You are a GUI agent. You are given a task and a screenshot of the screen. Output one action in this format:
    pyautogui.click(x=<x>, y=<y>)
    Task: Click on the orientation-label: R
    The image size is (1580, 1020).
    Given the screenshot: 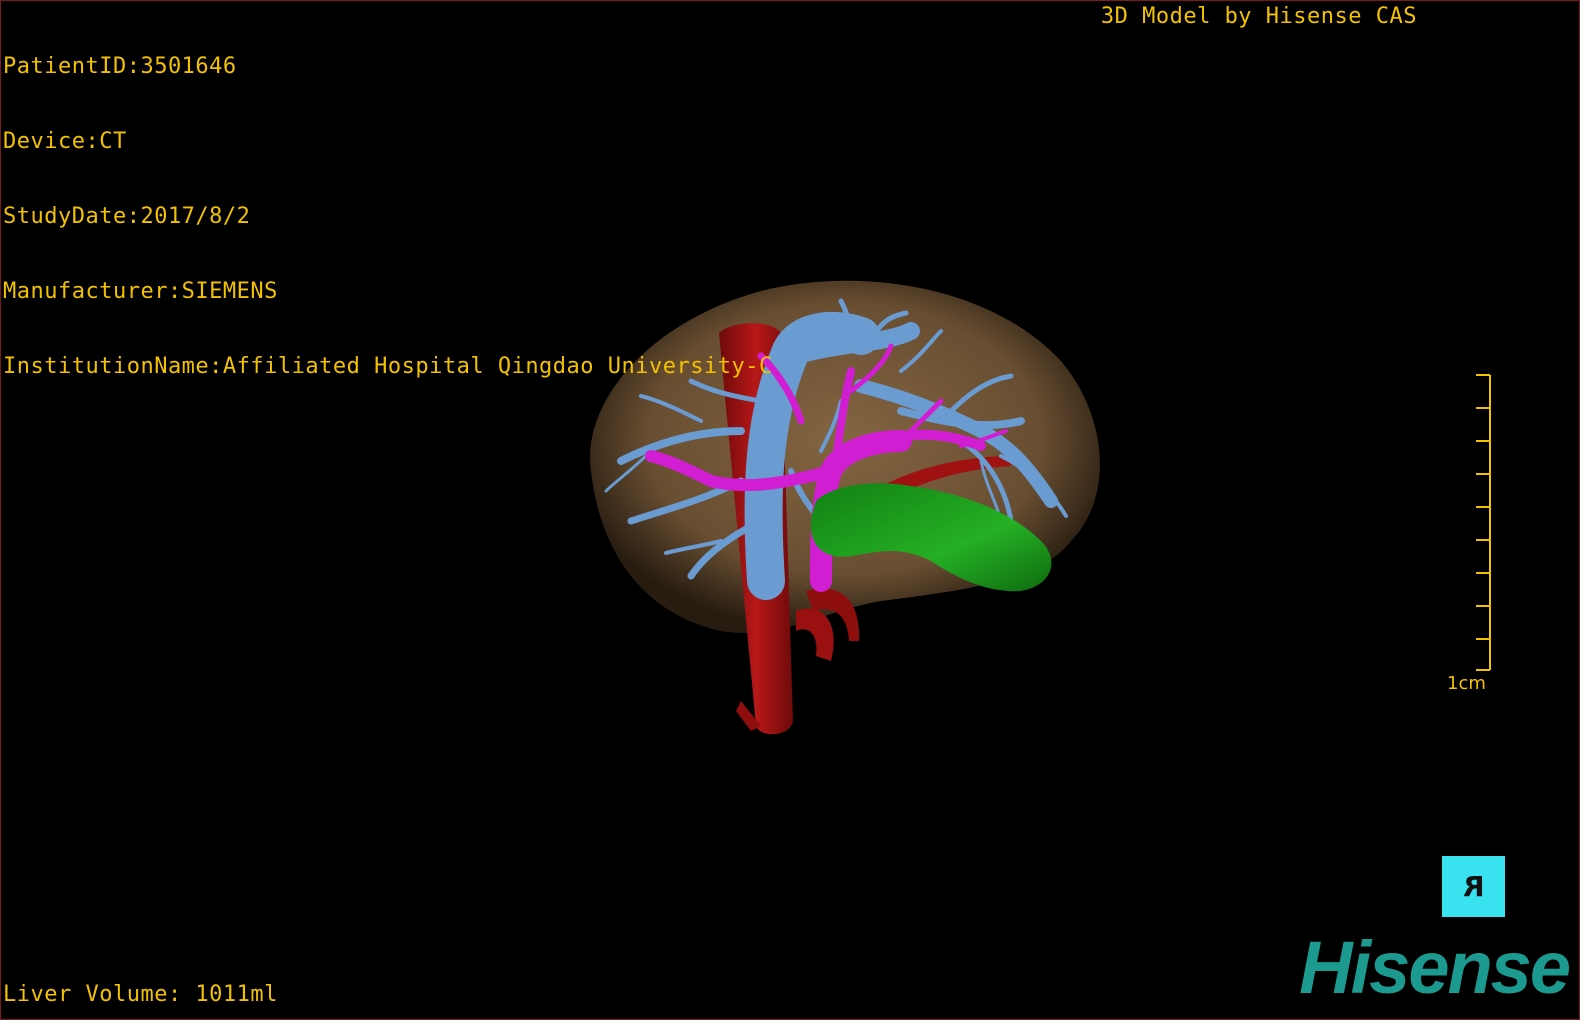 What is the action you would take?
    pyautogui.click(x=1473, y=886)
    